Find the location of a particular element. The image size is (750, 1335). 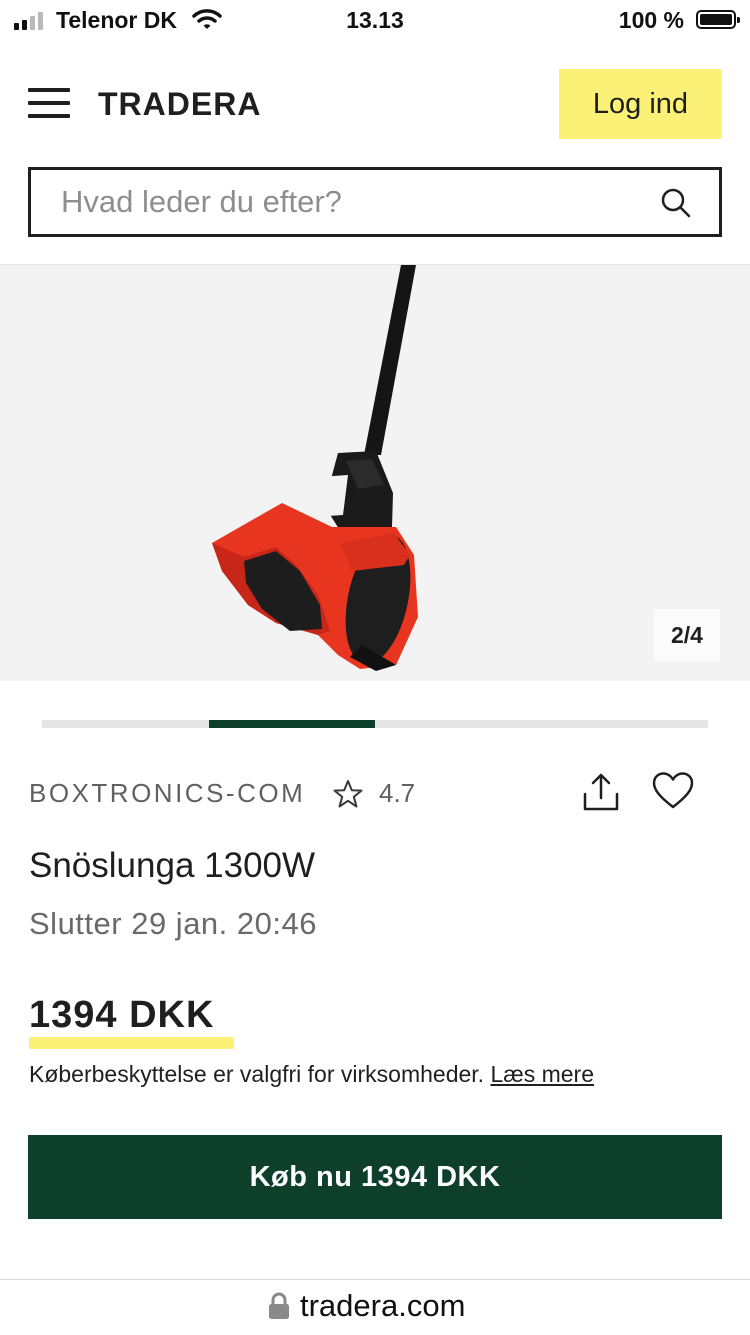

seller-rating: 4.7 is located at coordinates (397, 793).